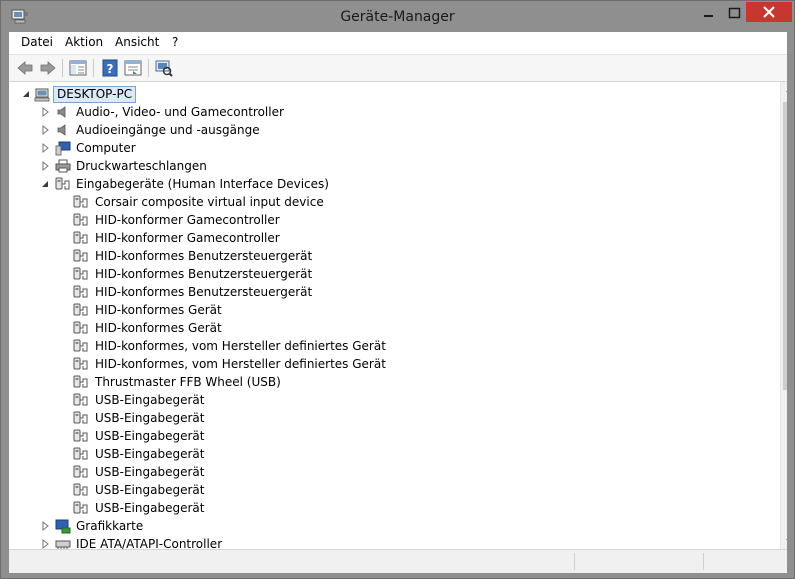 This screenshot has width=795, height=579. Describe the element at coordinates (219, 166) in the screenshot. I see `tree-category: Druckwarteschlangen` at that location.